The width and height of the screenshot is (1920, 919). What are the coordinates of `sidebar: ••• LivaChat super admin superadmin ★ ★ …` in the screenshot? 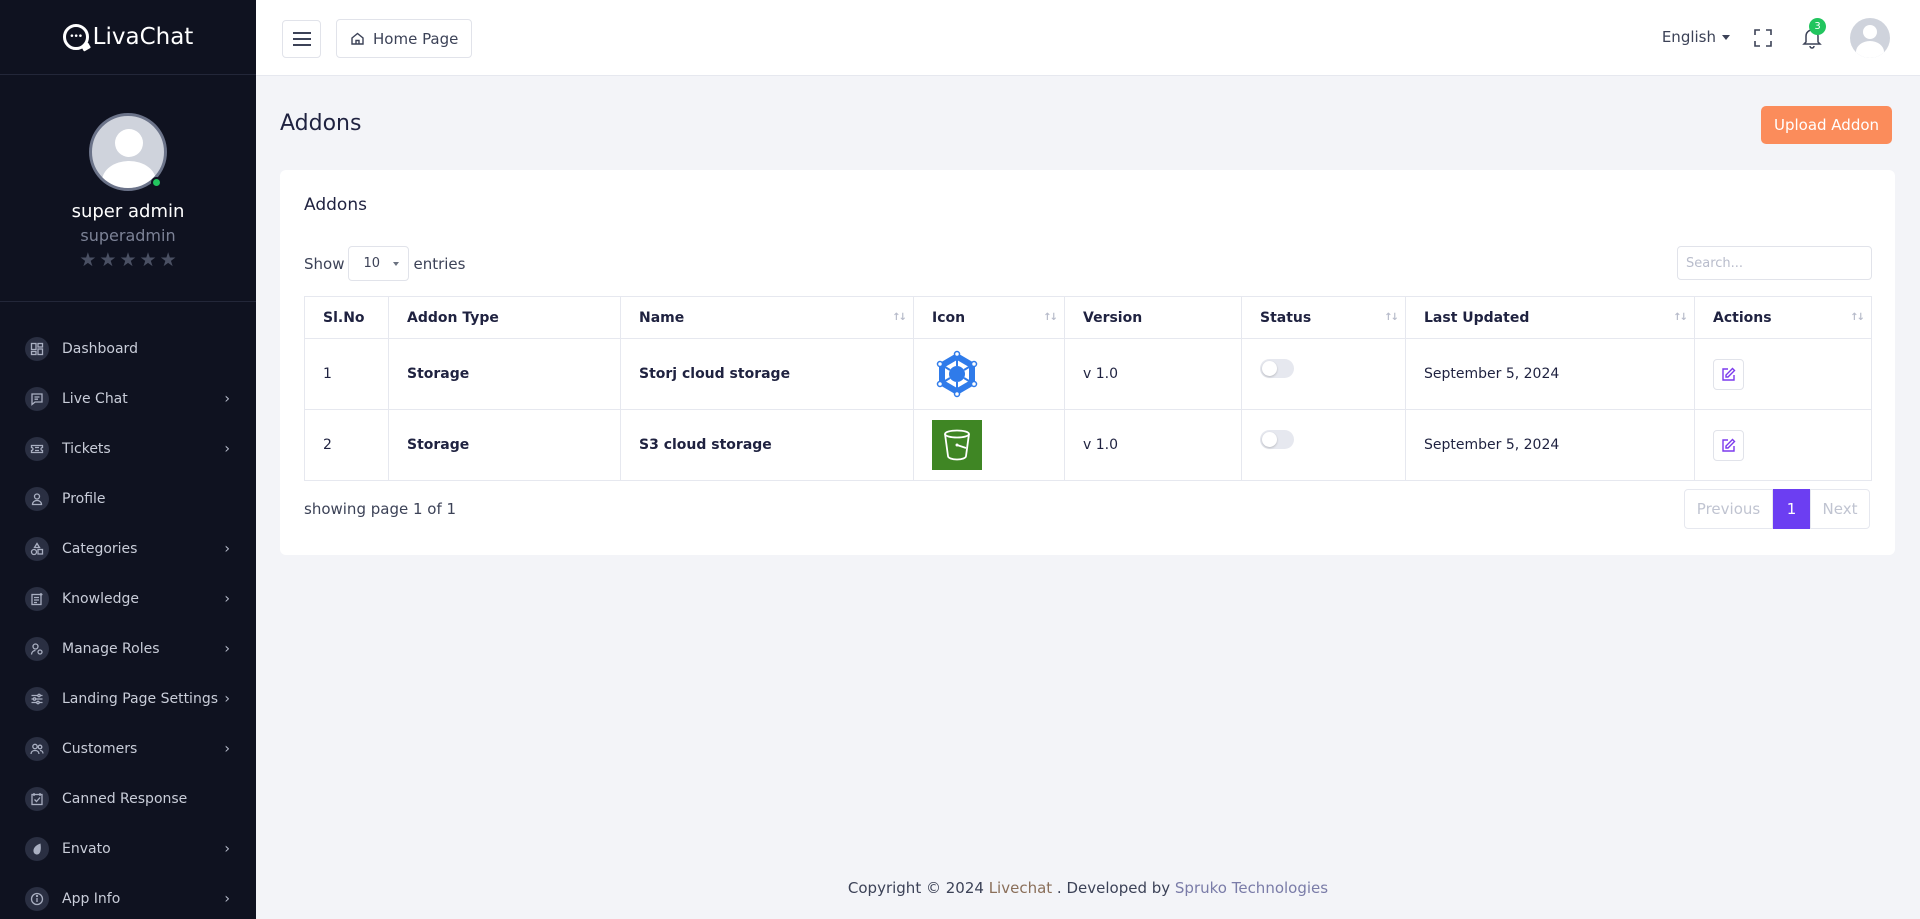 It's located at (128, 459).